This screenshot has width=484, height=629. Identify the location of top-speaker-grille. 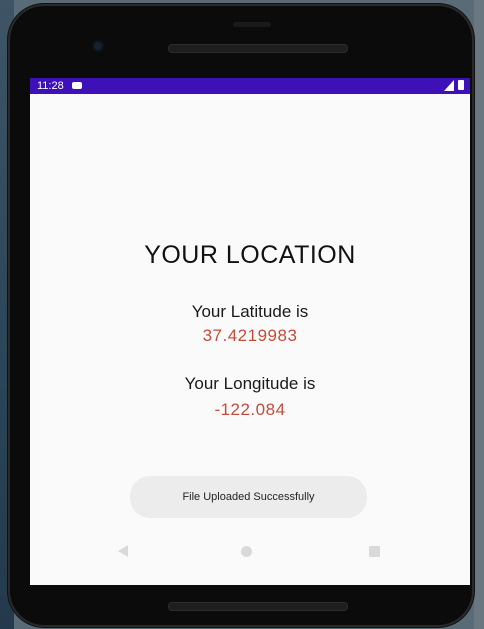
(258, 48).